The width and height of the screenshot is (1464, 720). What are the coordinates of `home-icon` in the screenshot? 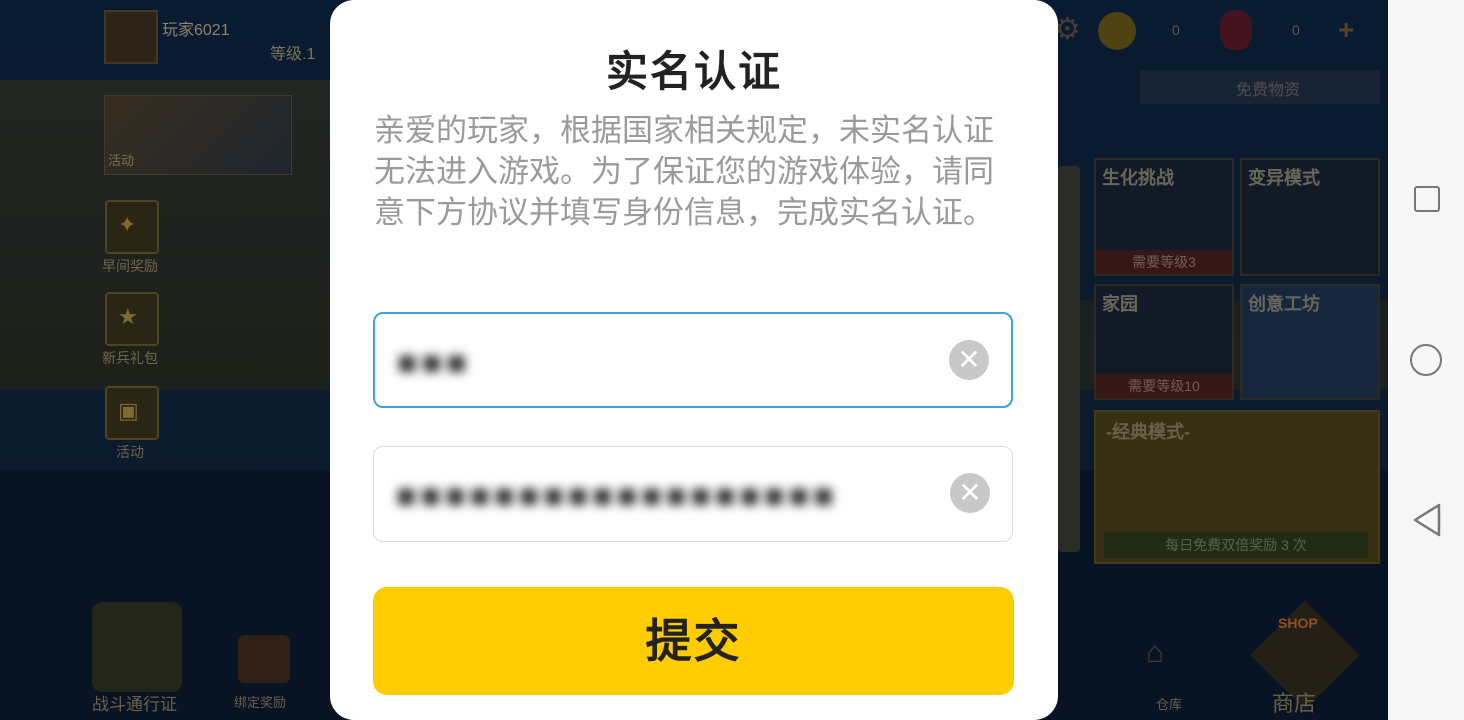 It's located at (1426, 360).